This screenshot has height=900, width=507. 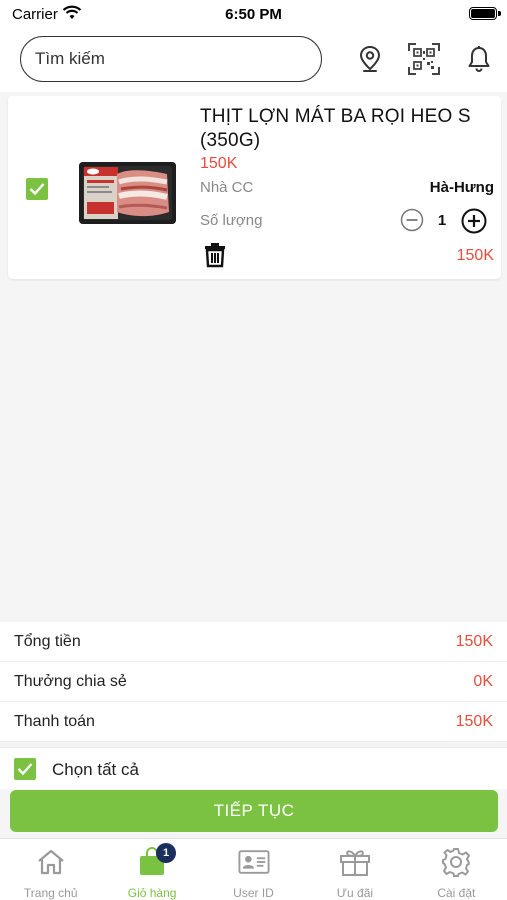 What do you see at coordinates (219, 163) in the screenshot?
I see `unit-price: 150K` at bounding box center [219, 163].